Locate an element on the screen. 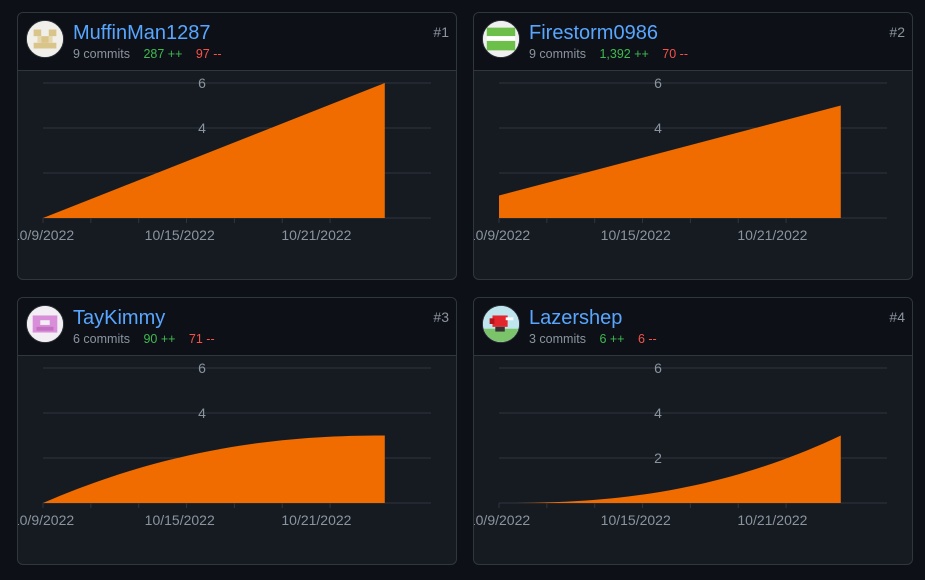 This screenshot has width=925, height=580. rank-badge: #2 is located at coordinates (897, 32).